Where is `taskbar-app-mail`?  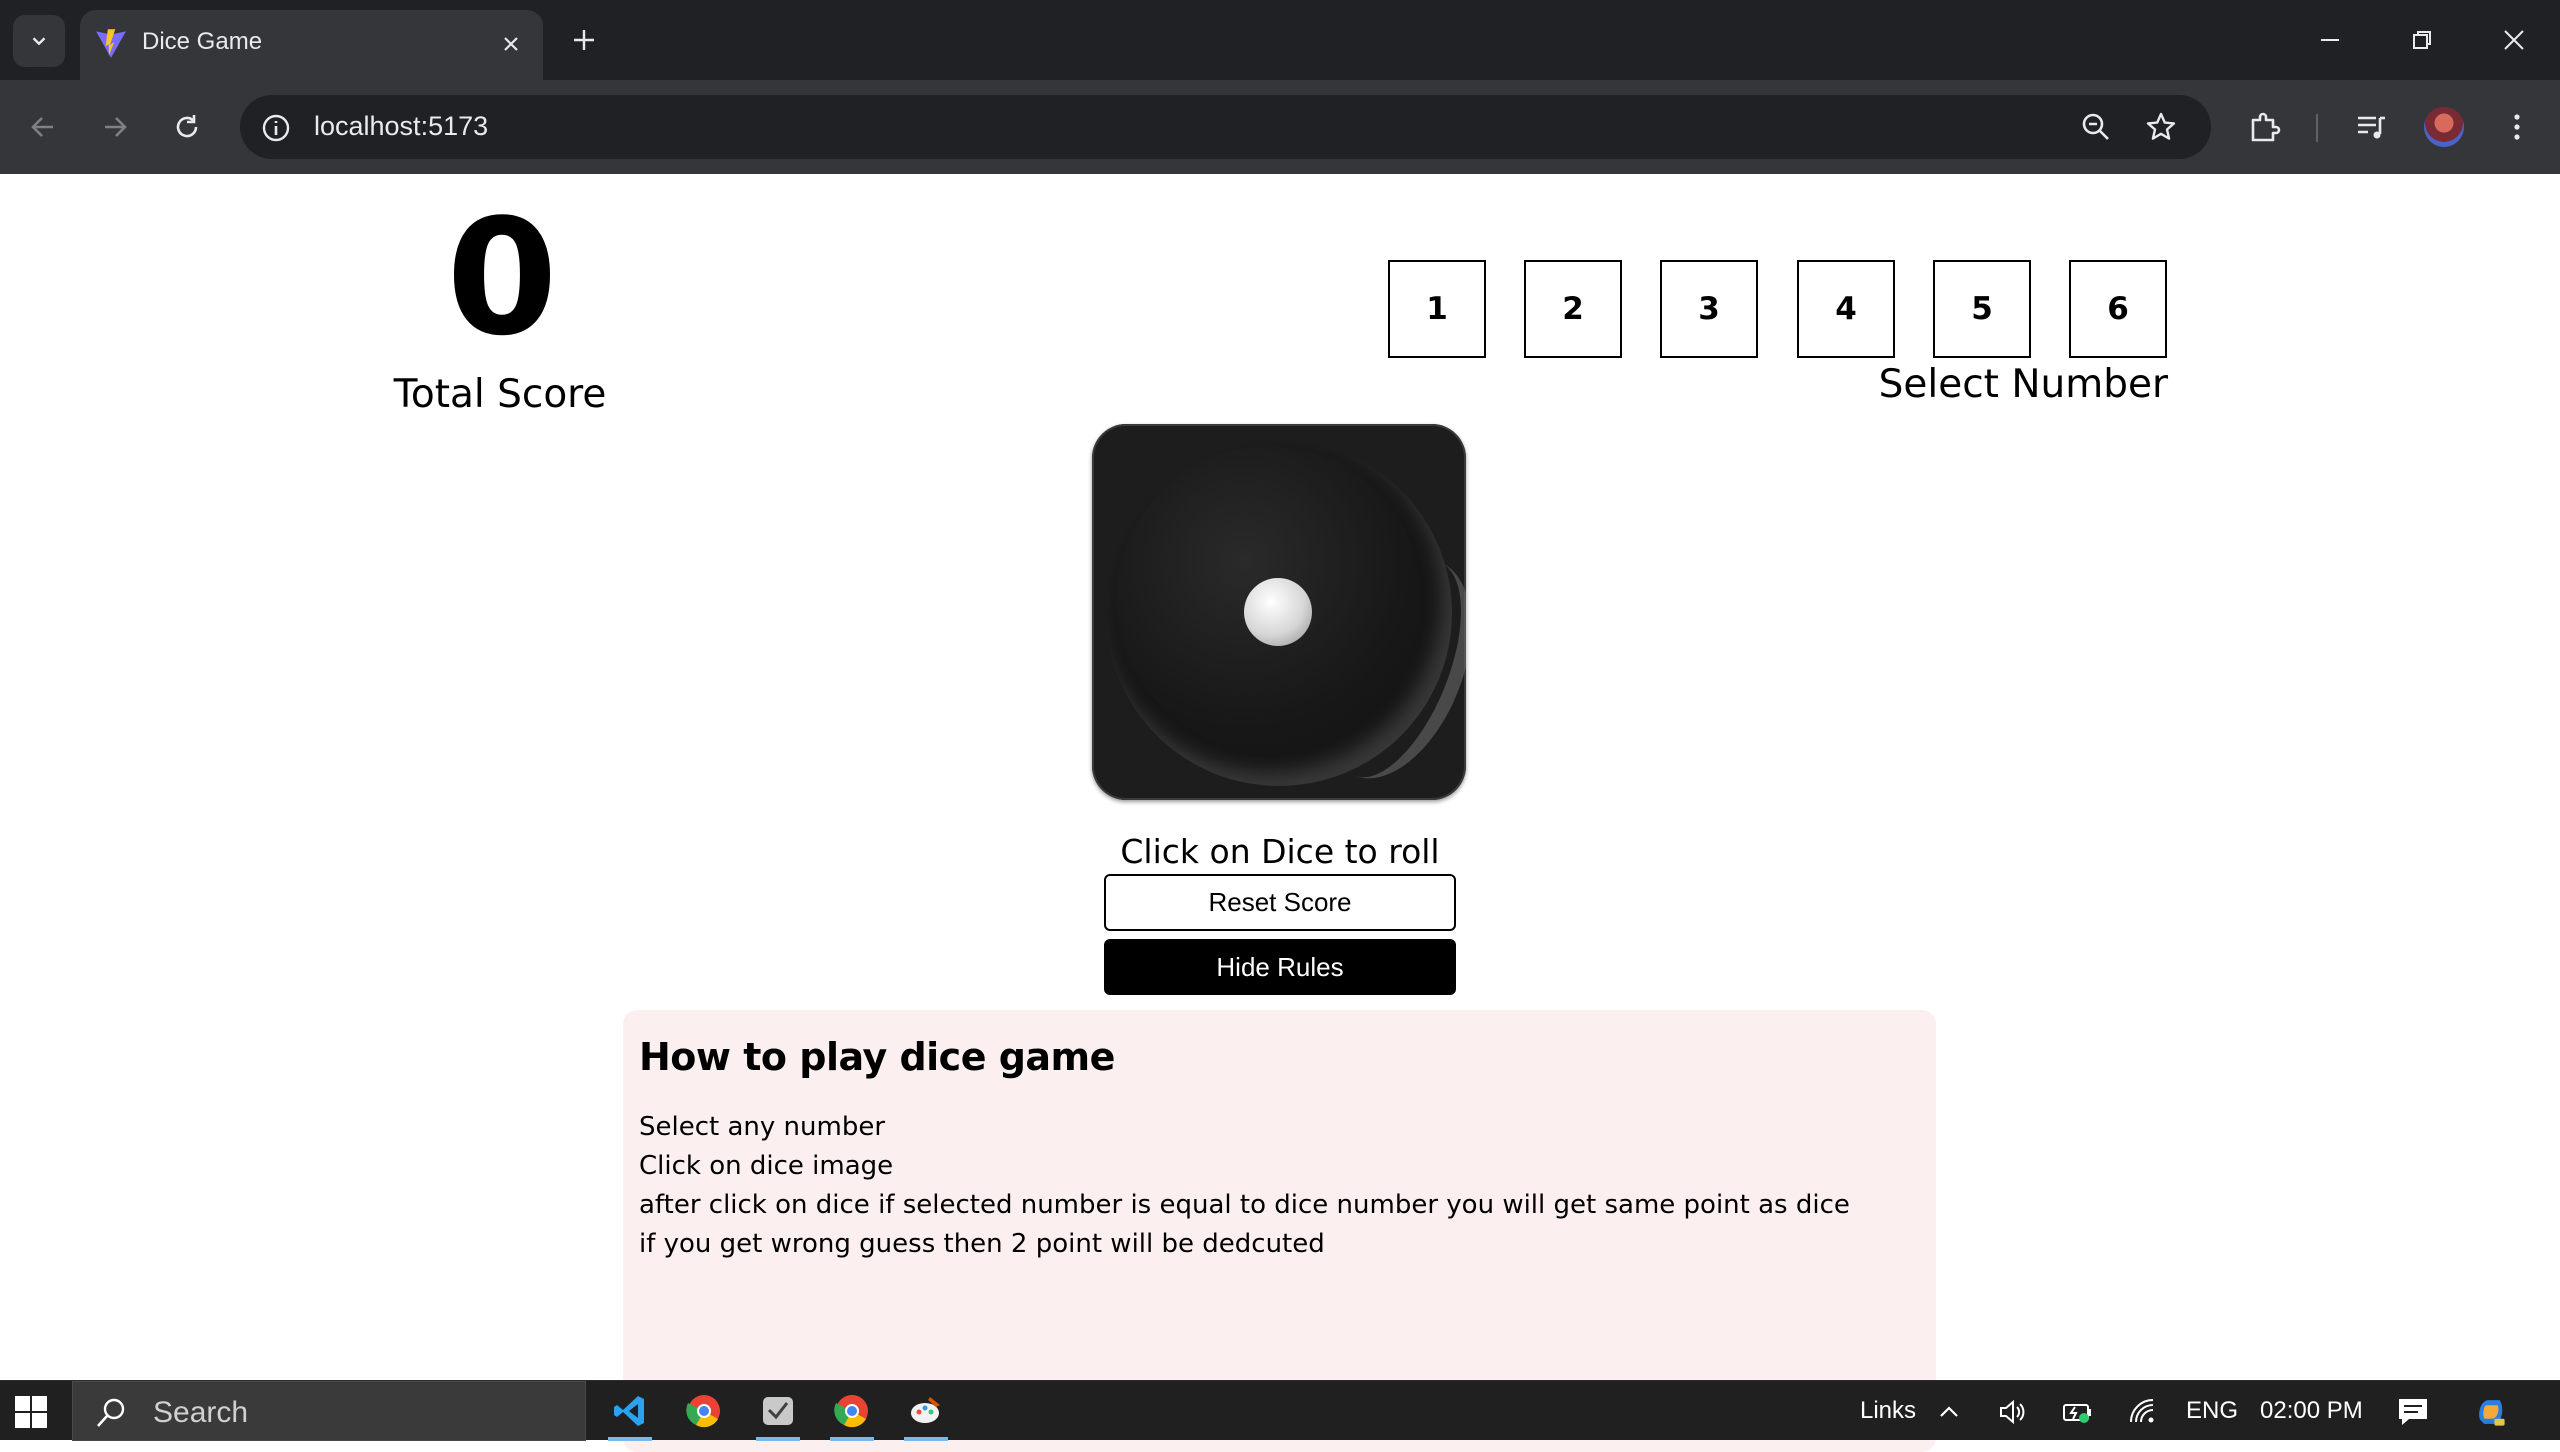 taskbar-app-mail is located at coordinates (778, 1411).